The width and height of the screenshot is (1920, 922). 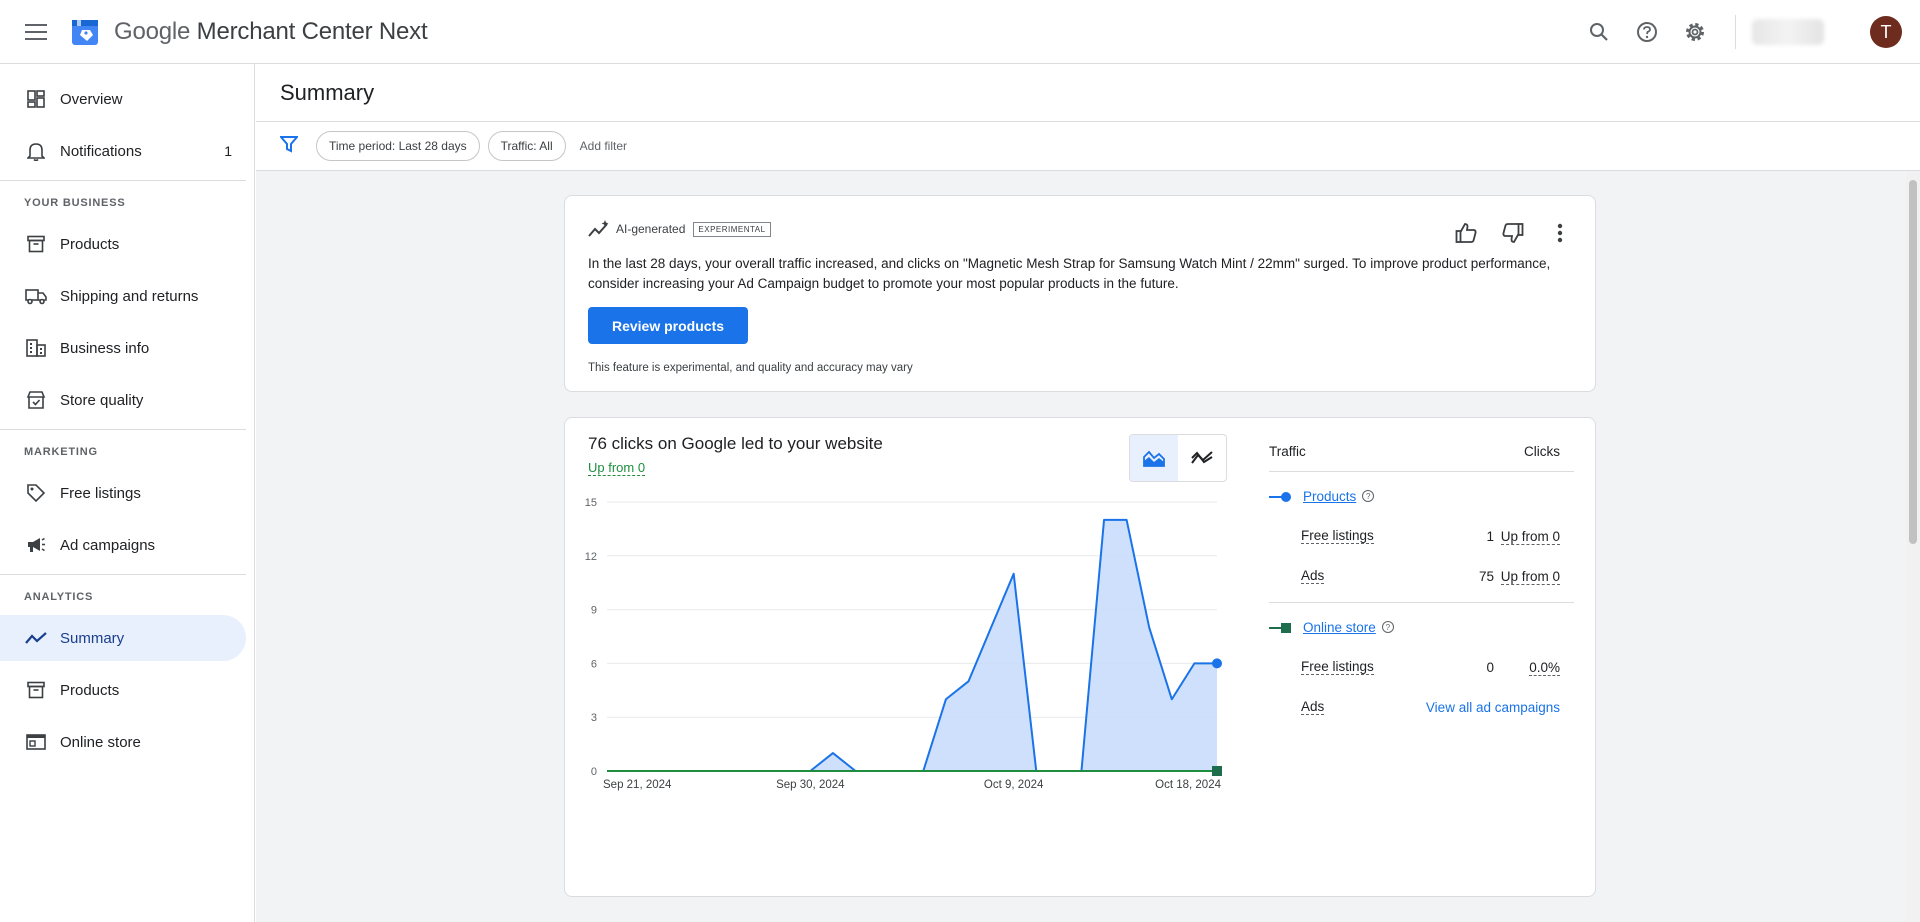 I want to click on online-store-traffic-link: Online store, so click(x=1339, y=627).